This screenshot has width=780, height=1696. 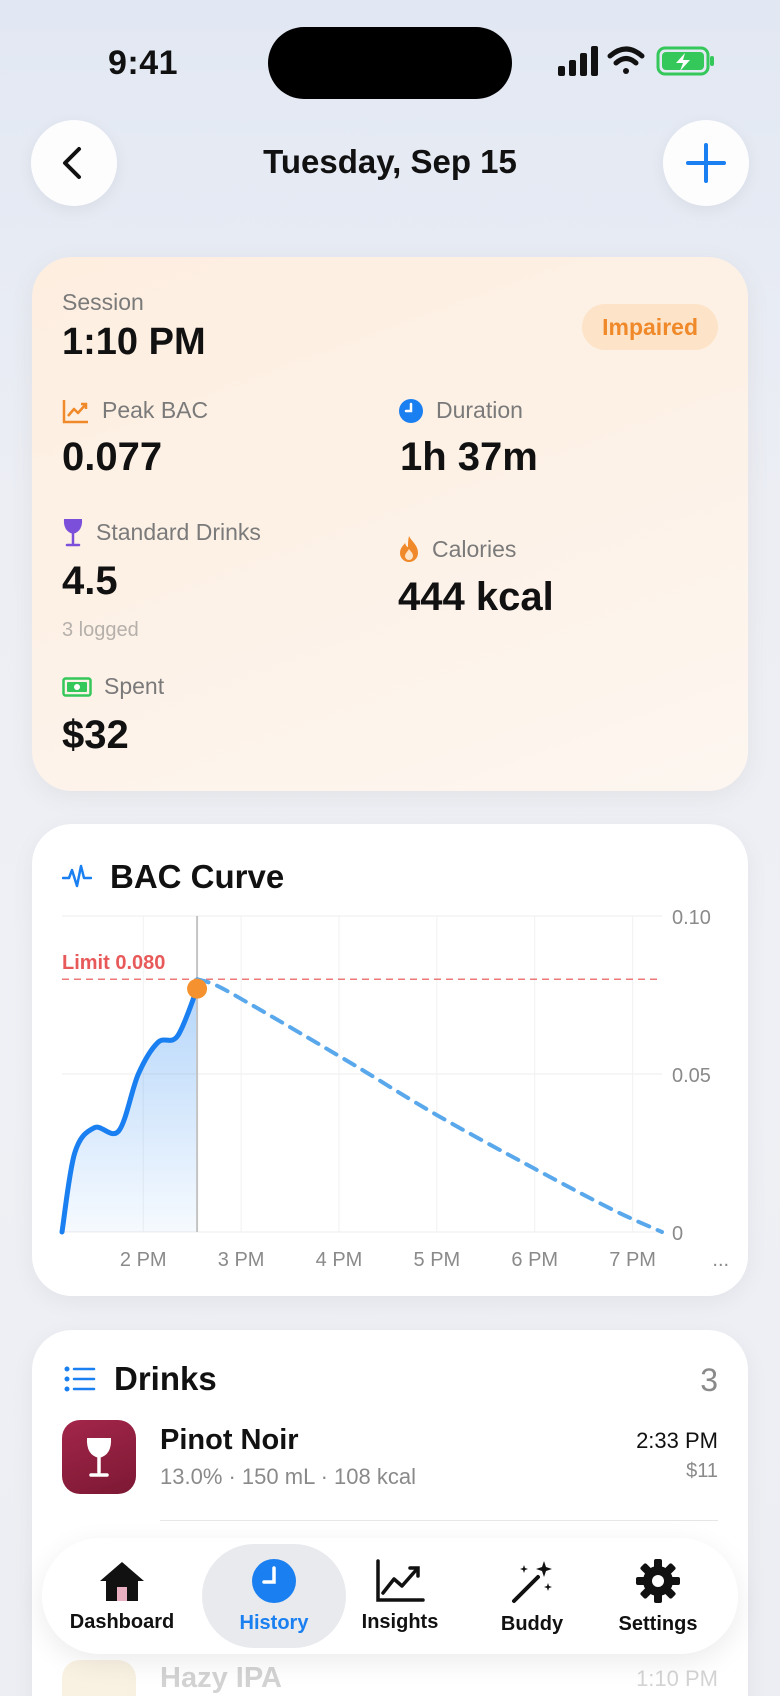 I want to click on drinks-count: 3, so click(x=709, y=1380).